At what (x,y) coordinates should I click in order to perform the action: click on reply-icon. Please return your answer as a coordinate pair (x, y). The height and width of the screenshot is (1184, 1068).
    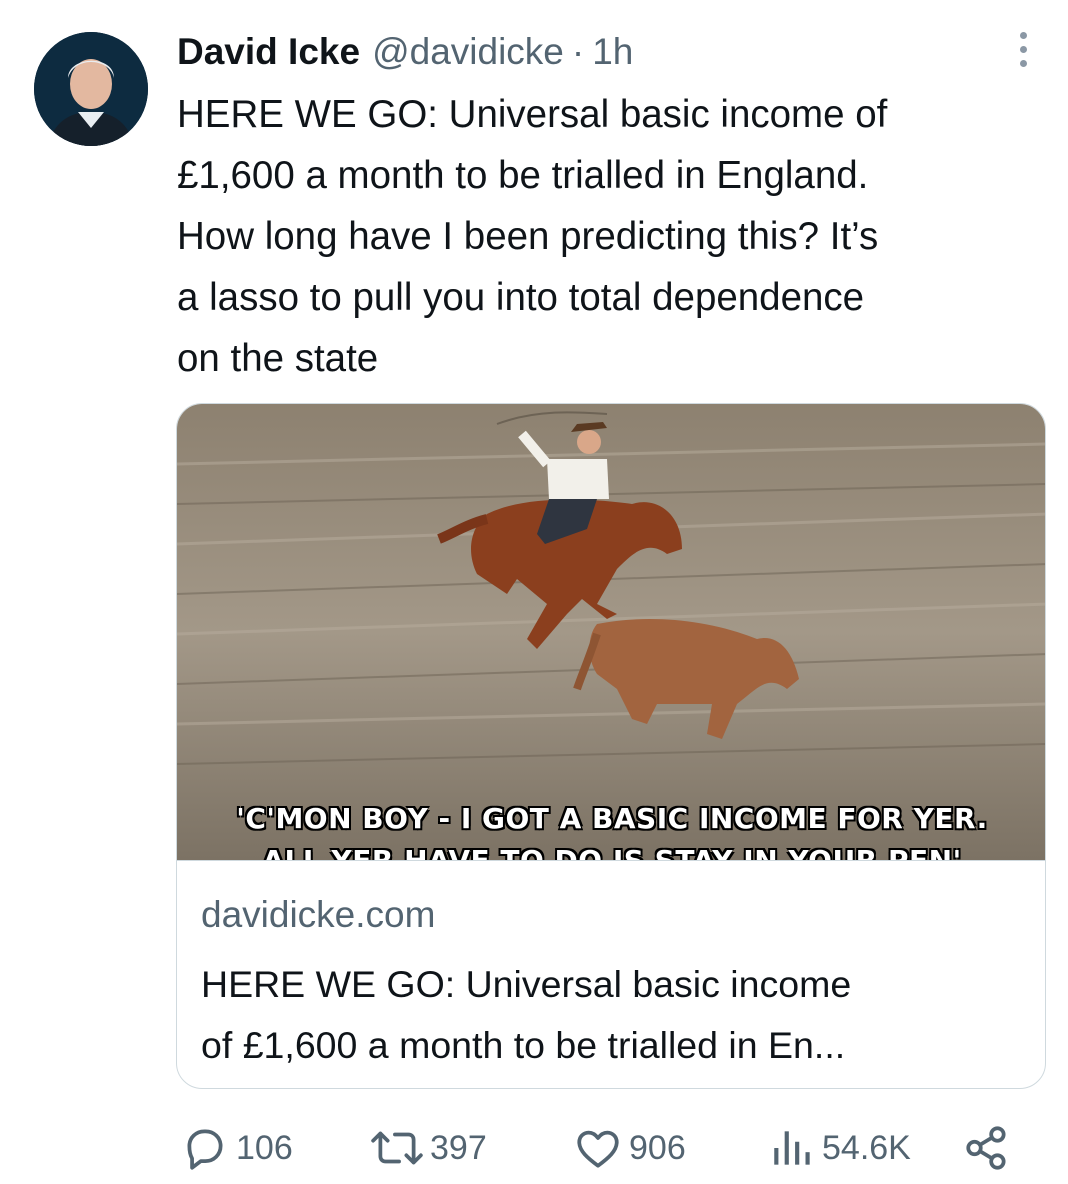
    Looking at the image, I should click on (205, 1149).